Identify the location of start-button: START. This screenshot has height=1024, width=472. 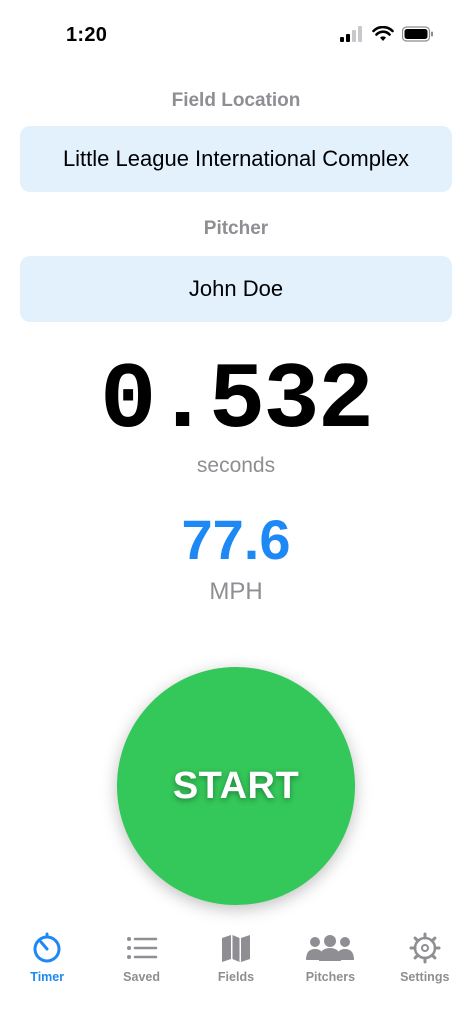
(236, 786).